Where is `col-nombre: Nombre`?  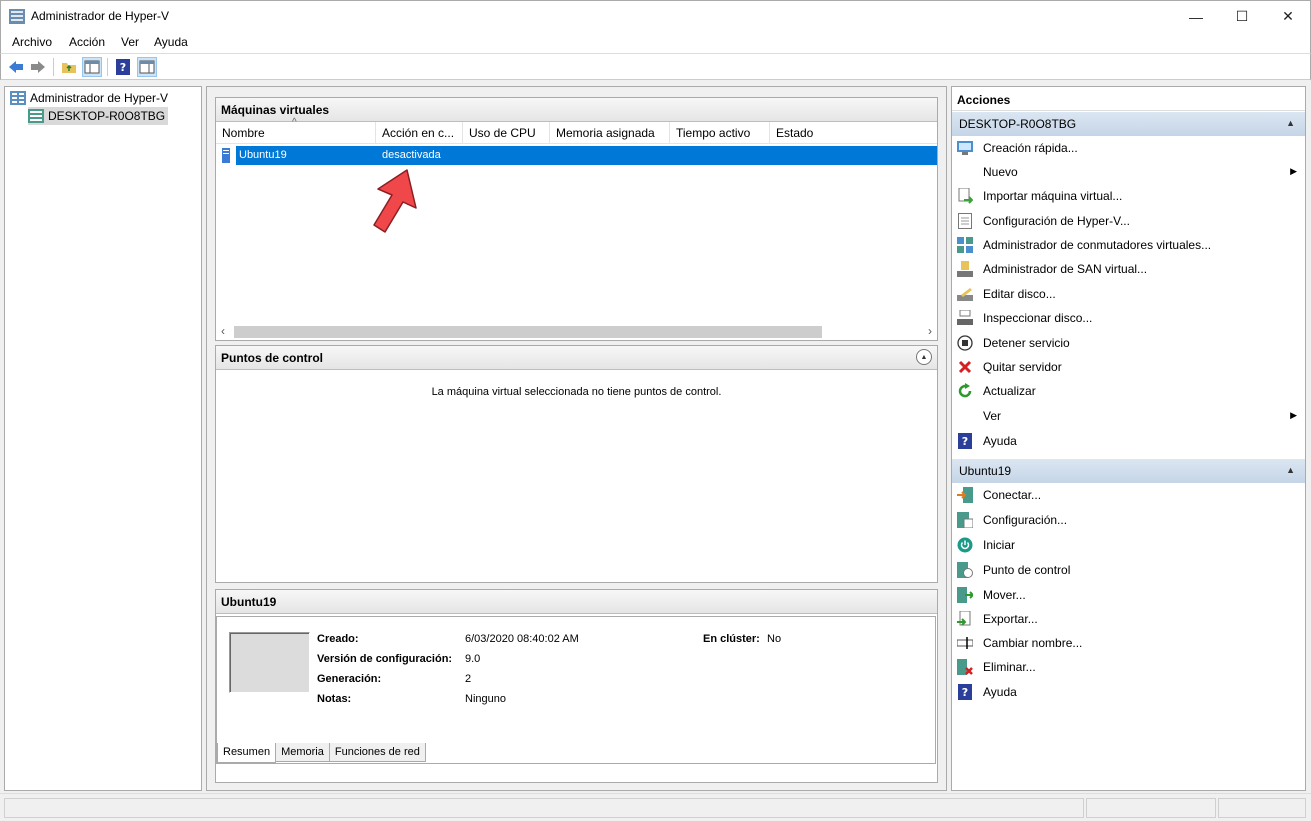 col-nombre: Nombre is located at coordinates (296, 133).